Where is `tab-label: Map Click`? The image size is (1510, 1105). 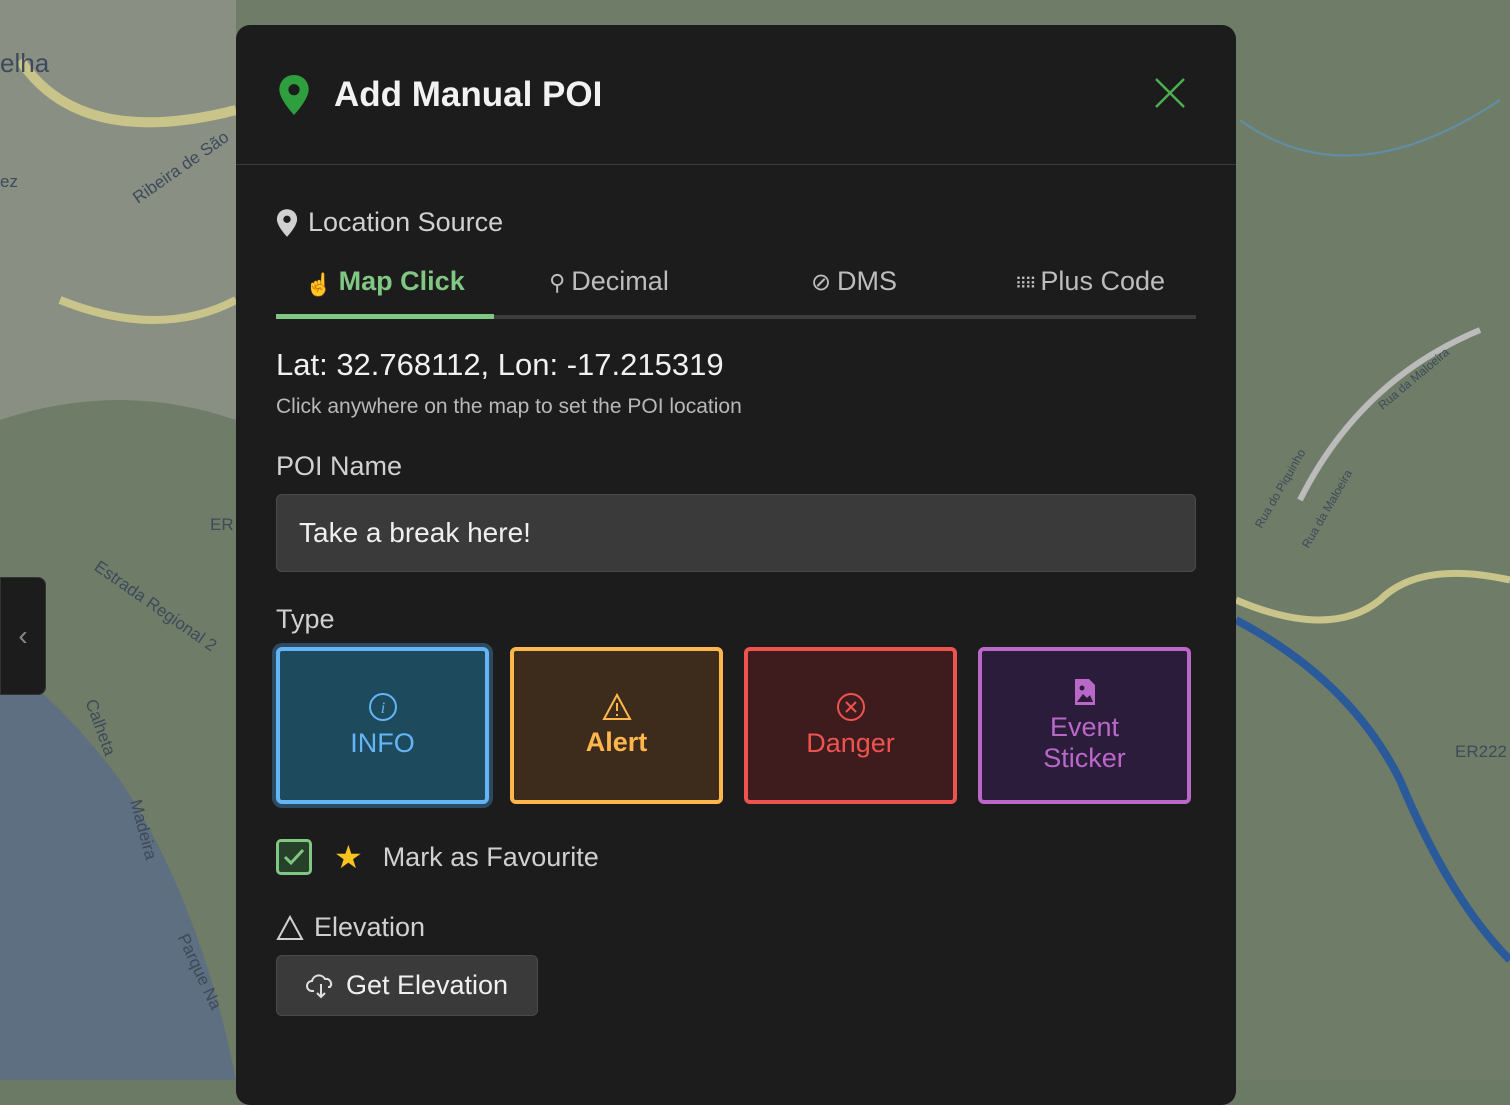 tab-label: Map Click is located at coordinates (401, 281).